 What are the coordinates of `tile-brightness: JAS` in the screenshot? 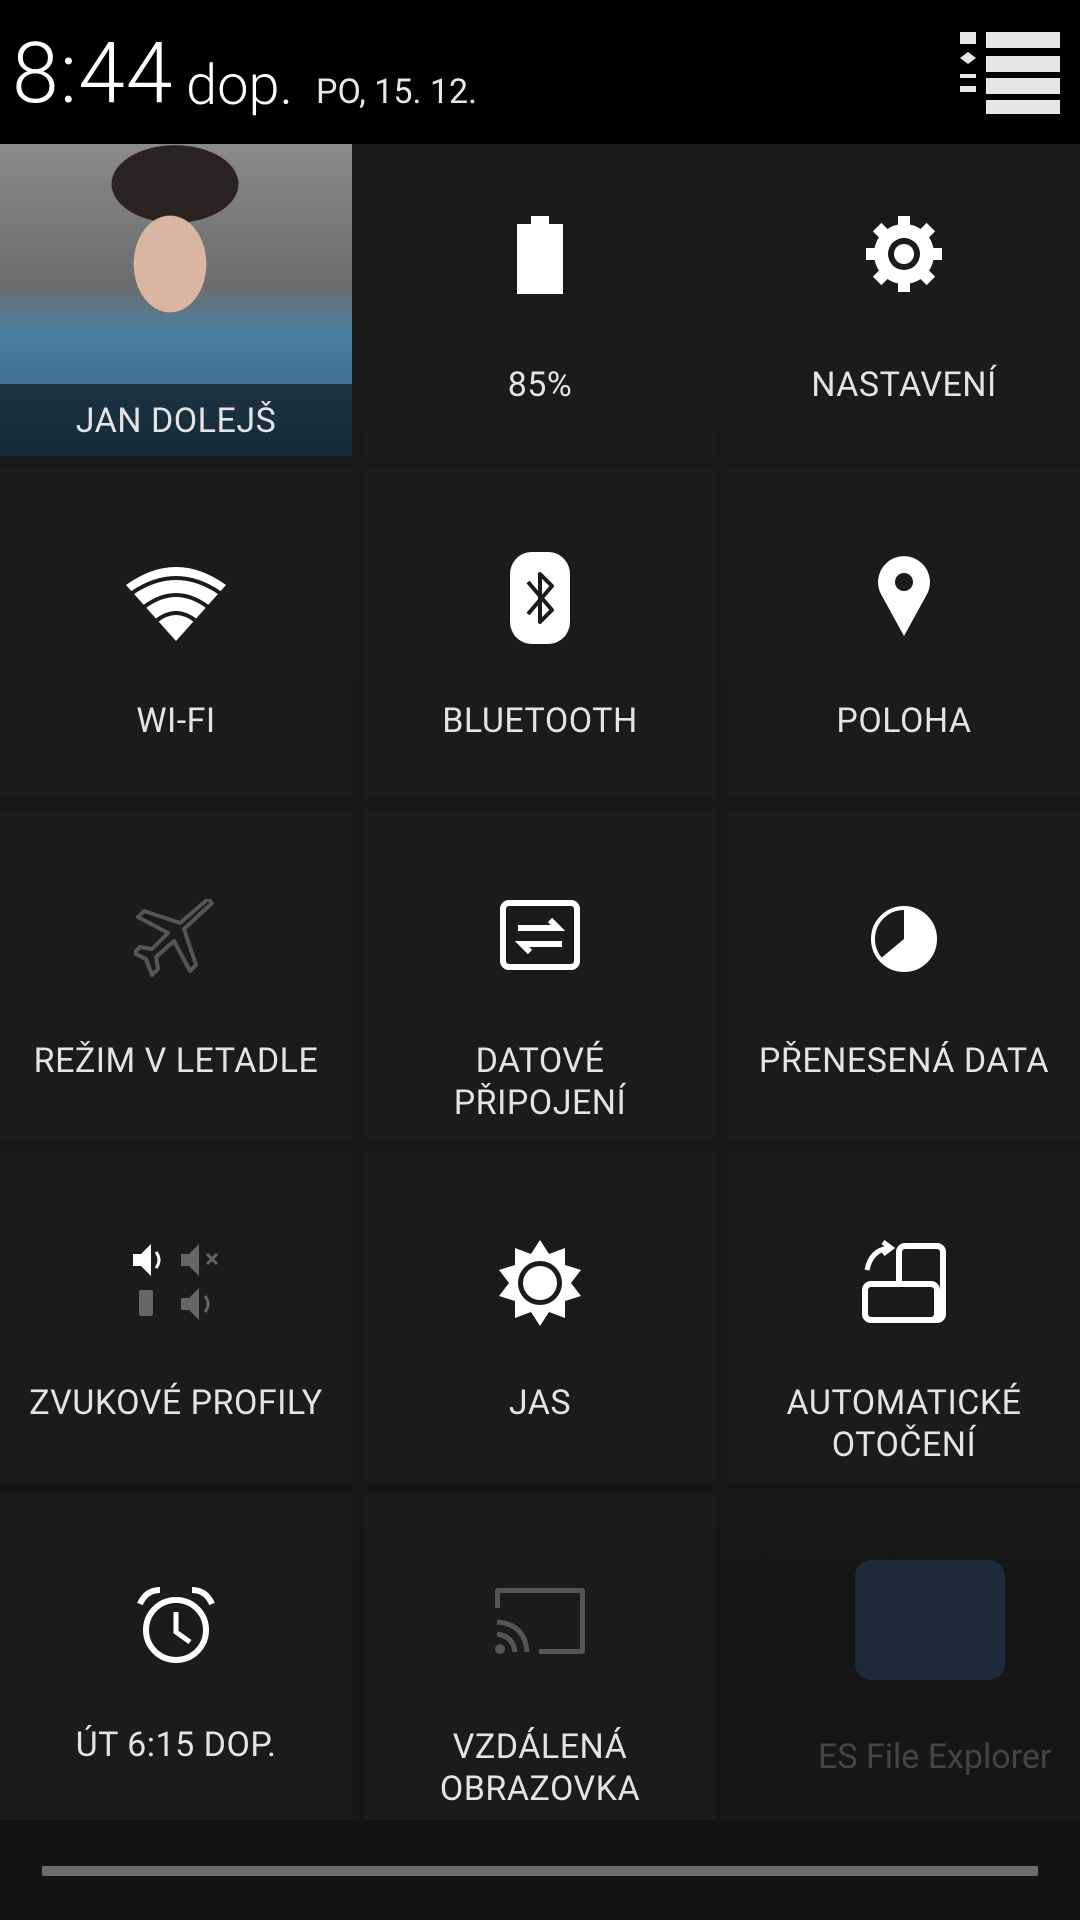 It's located at (540, 1317).